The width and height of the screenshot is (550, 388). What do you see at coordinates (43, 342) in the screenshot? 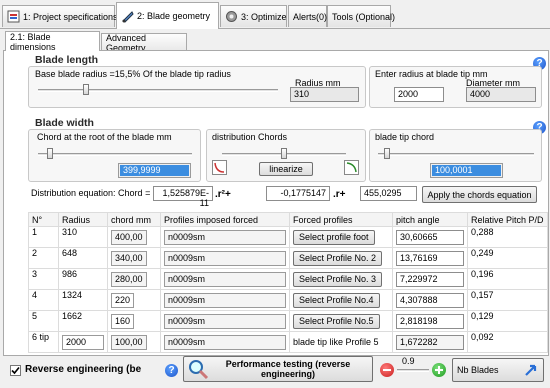
I see `row-number: 6 tip` at bounding box center [43, 342].